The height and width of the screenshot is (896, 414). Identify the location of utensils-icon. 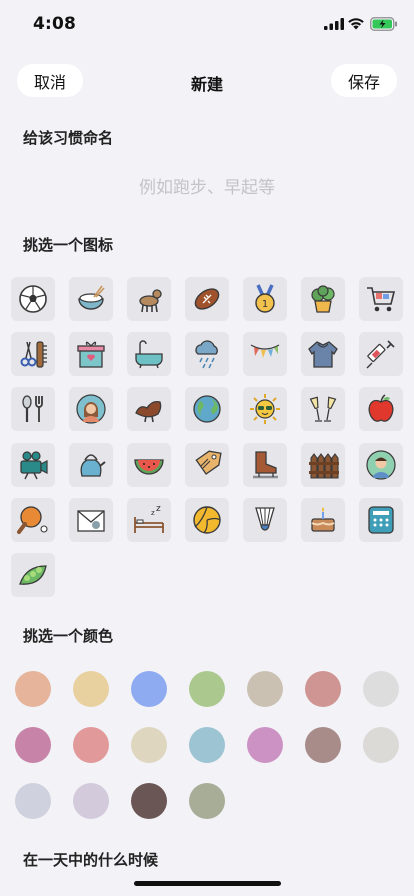
(32, 409).